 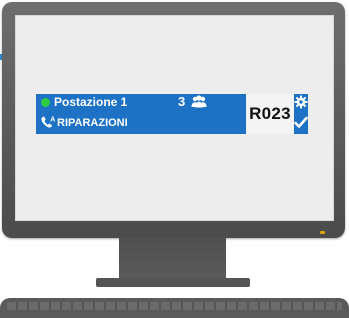 What do you see at coordinates (301, 114) in the screenshot?
I see `ticket-actions` at bounding box center [301, 114].